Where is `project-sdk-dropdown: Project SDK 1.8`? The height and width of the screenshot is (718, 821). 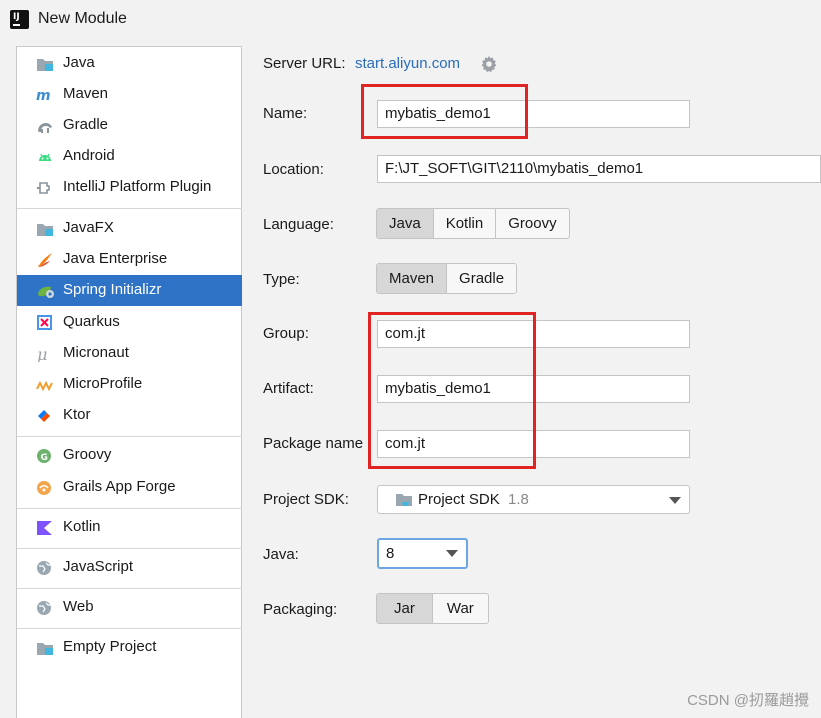 project-sdk-dropdown: Project SDK 1.8 is located at coordinates (533, 499).